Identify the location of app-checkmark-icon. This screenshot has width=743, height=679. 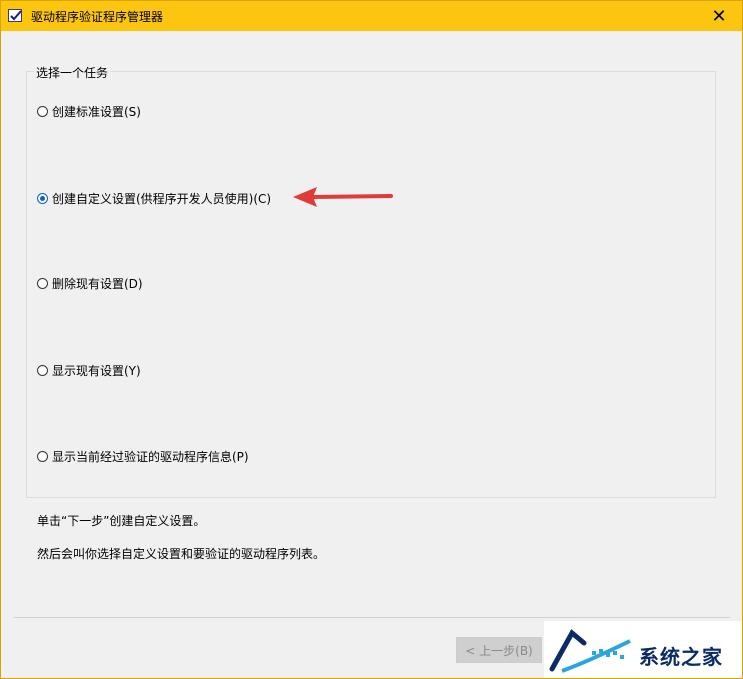
(15, 15).